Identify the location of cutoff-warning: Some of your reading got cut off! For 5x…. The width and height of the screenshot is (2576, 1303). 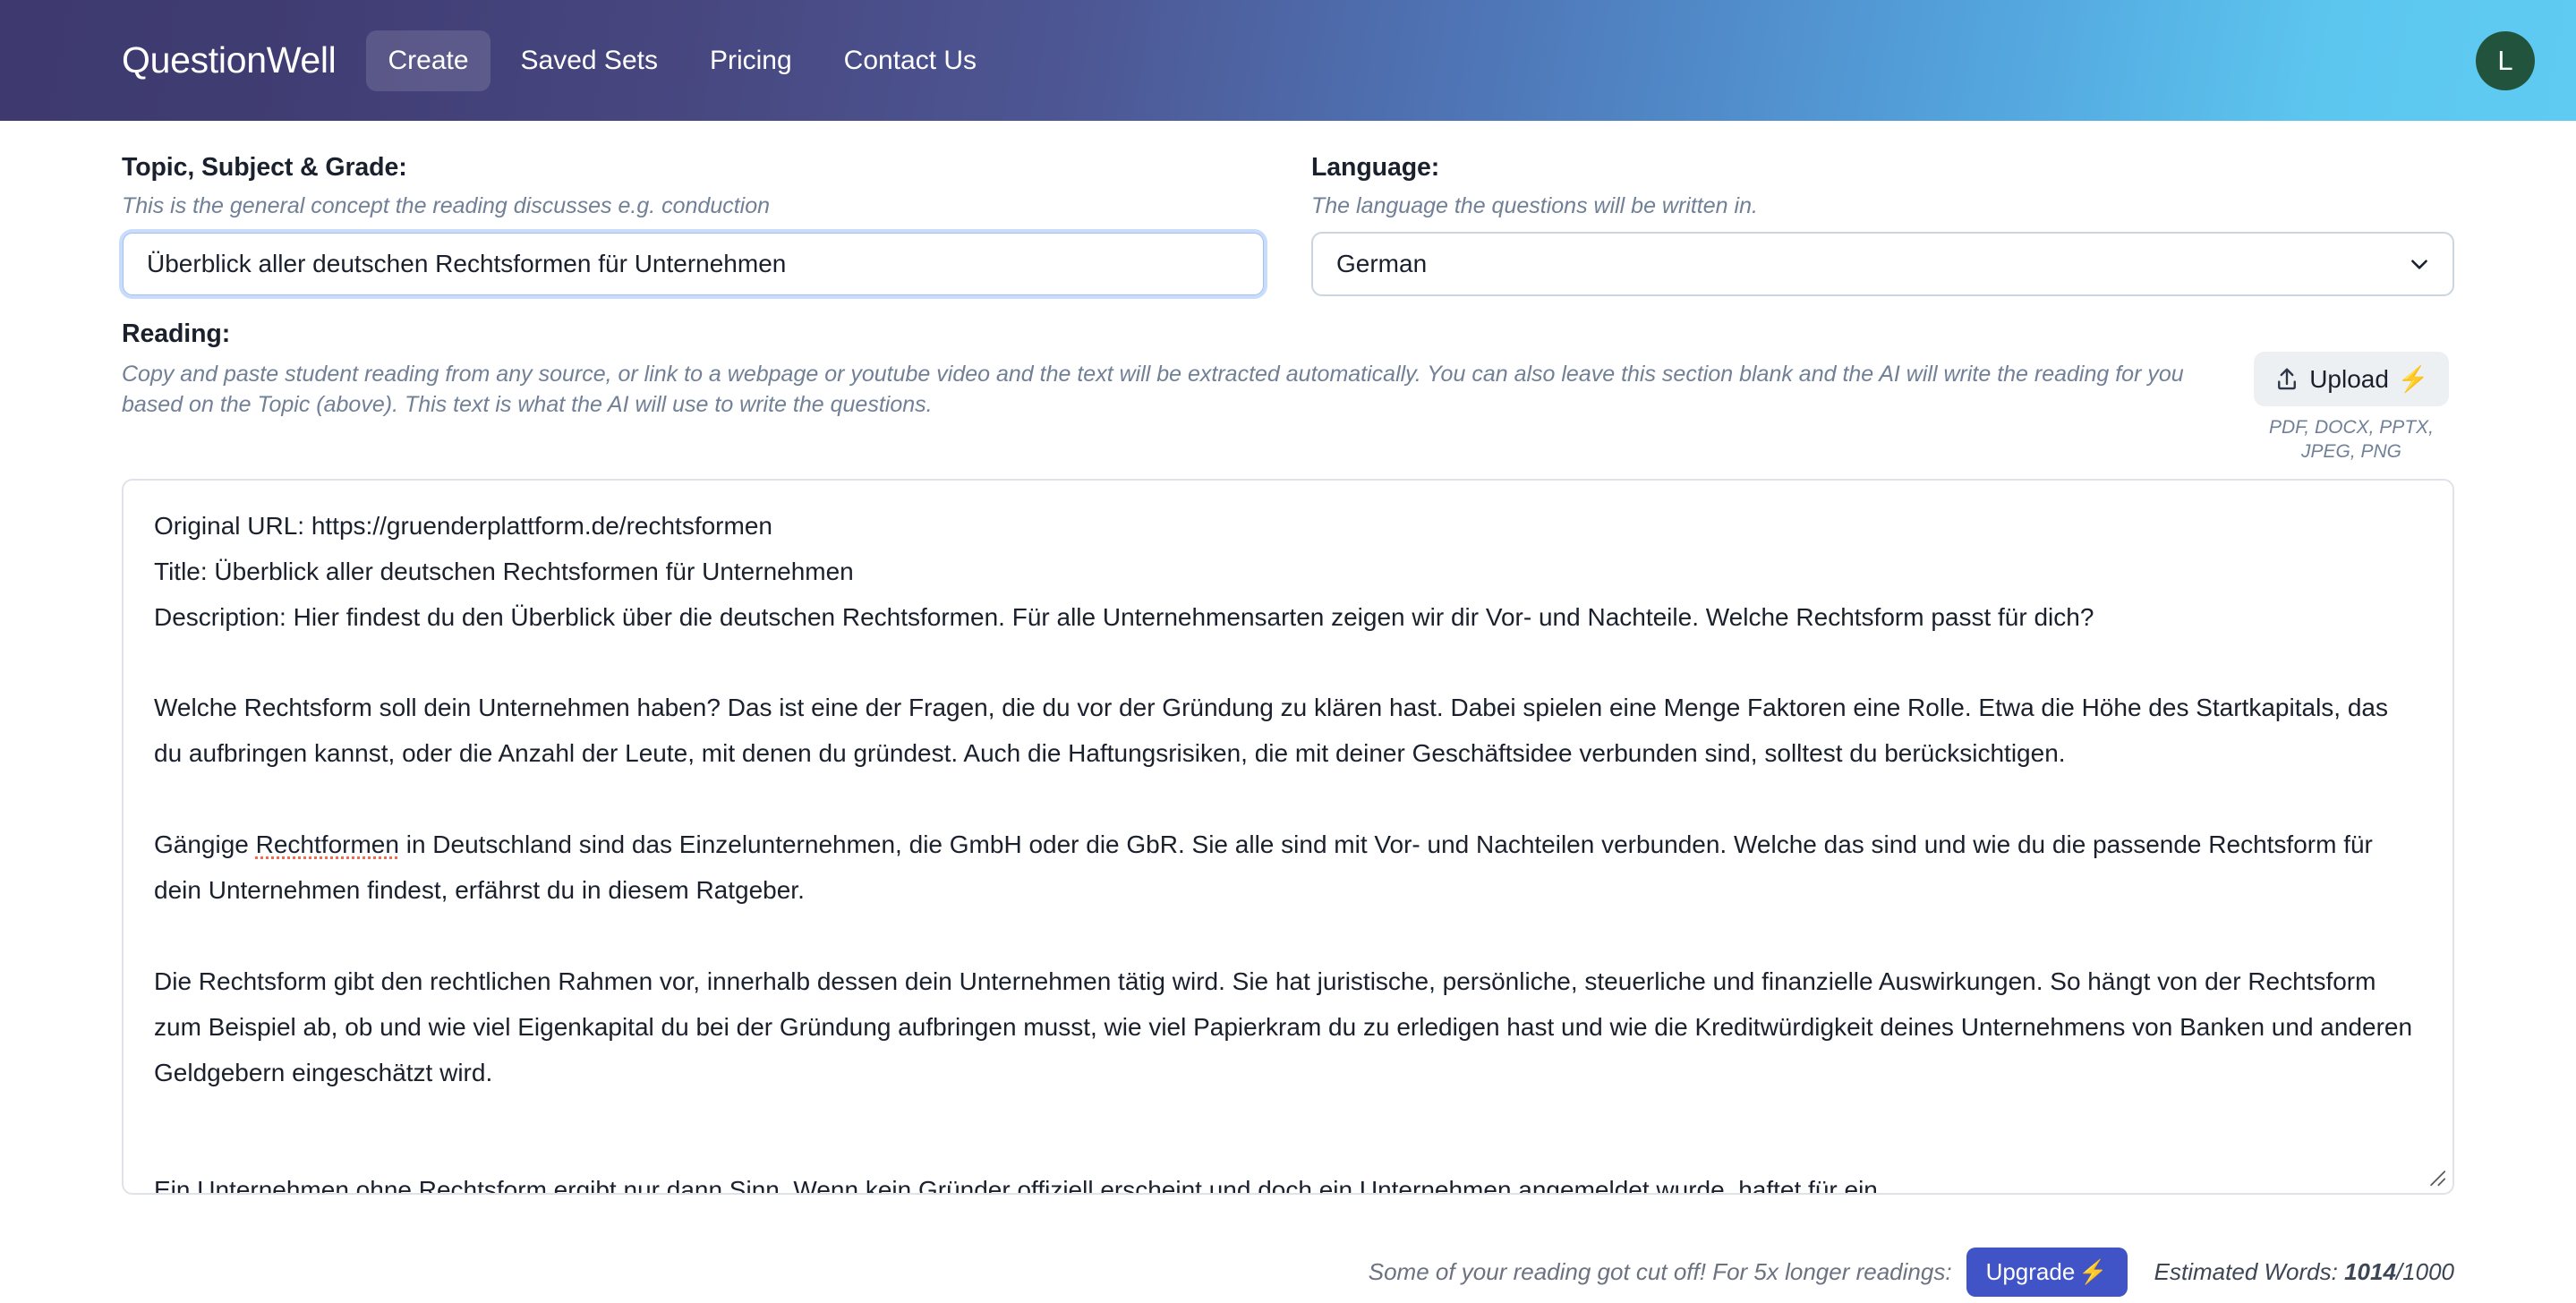
(1660, 1271).